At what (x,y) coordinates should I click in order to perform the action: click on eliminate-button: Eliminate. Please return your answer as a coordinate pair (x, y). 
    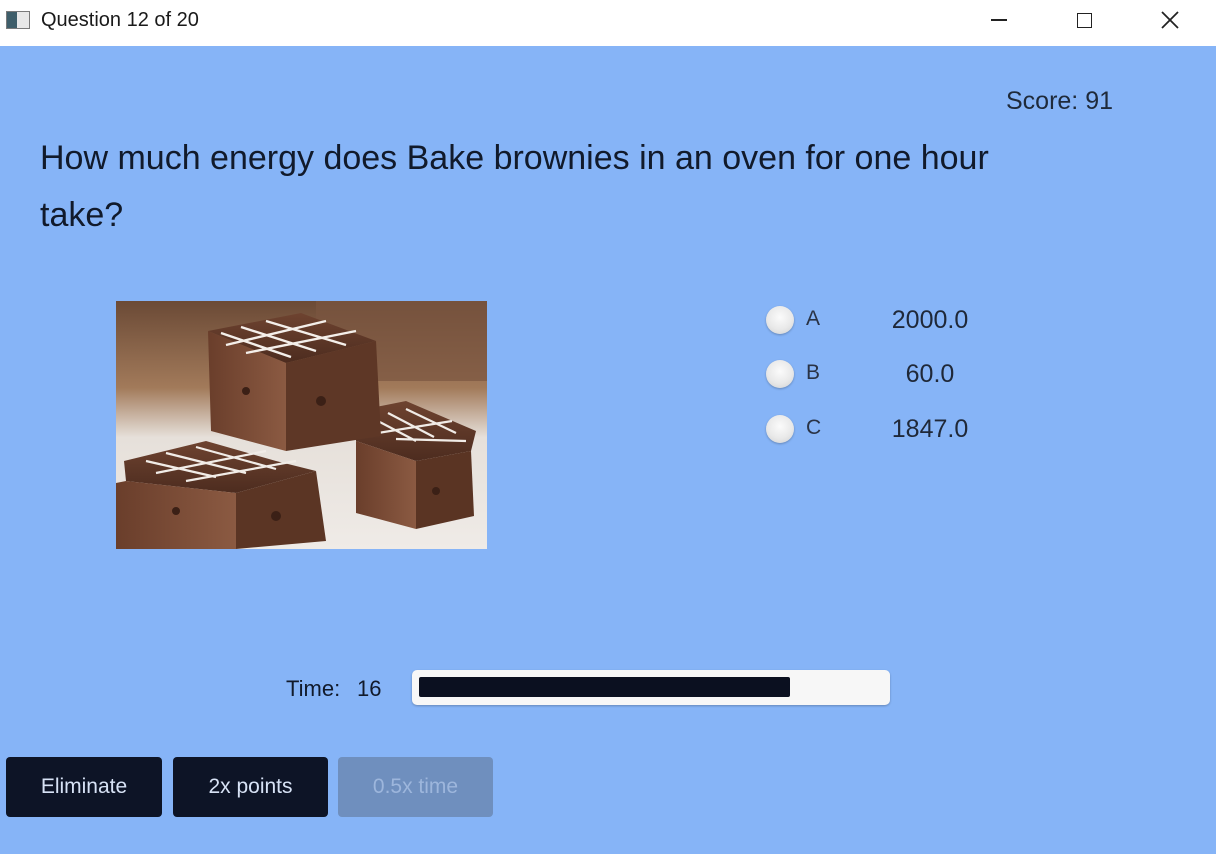
    Looking at the image, I should click on (84, 787).